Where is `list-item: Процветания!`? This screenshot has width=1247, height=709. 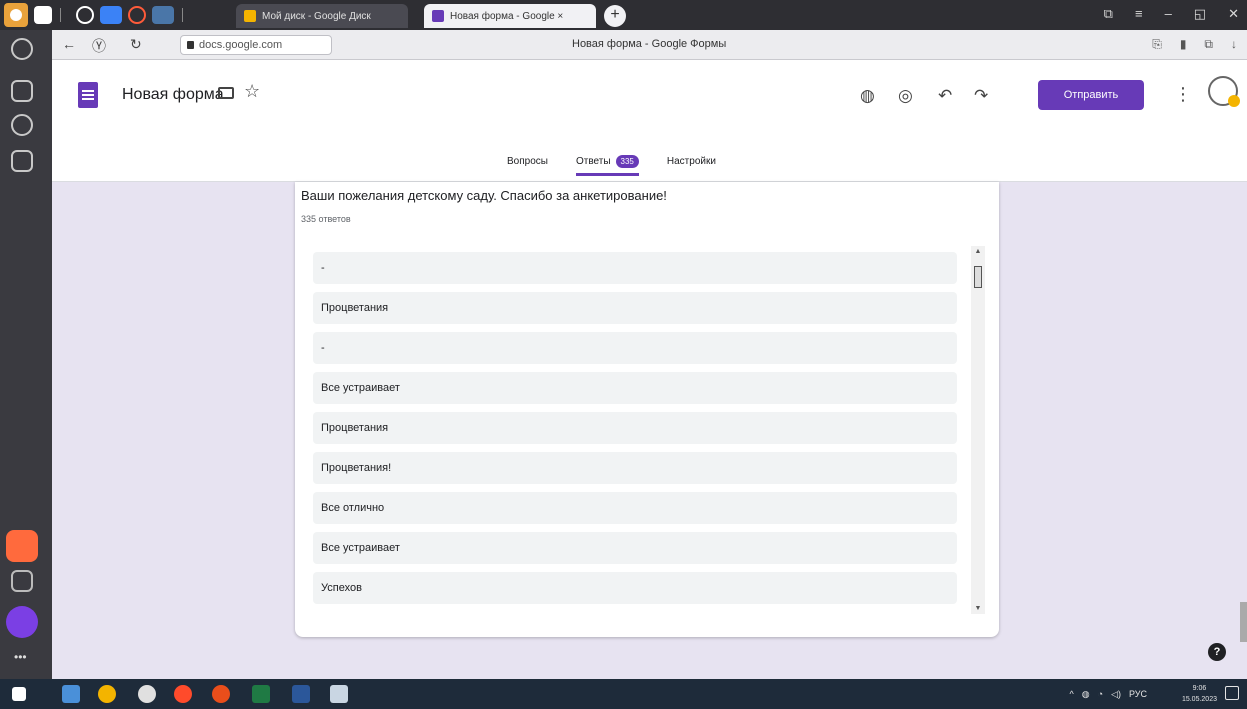 list-item: Процветания! is located at coordinates (635, 468).